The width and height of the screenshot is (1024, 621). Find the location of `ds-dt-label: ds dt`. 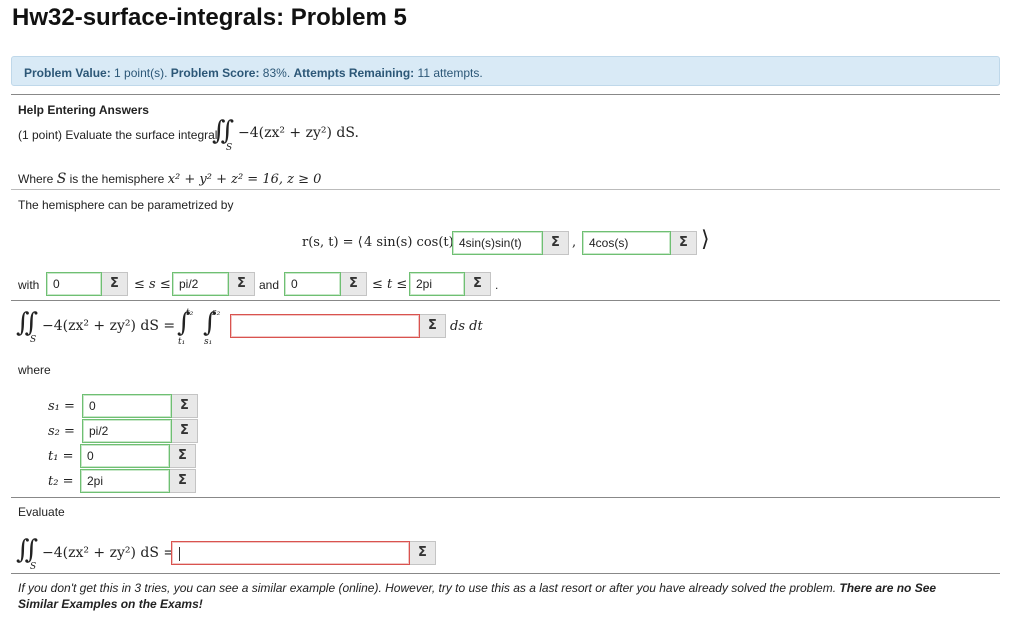

ds-dt-label: ds dt is located at coordinates (466, 326).